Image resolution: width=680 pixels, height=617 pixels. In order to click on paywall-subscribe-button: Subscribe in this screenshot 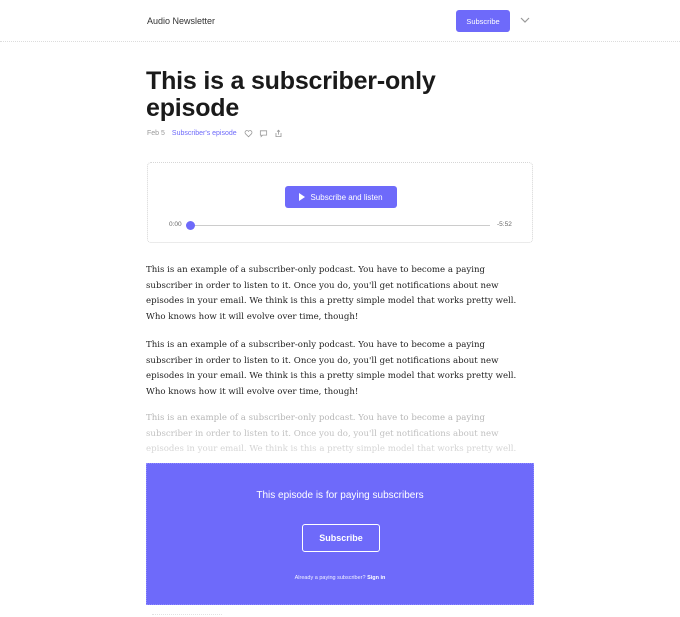, I will do `click(341, 538)`.